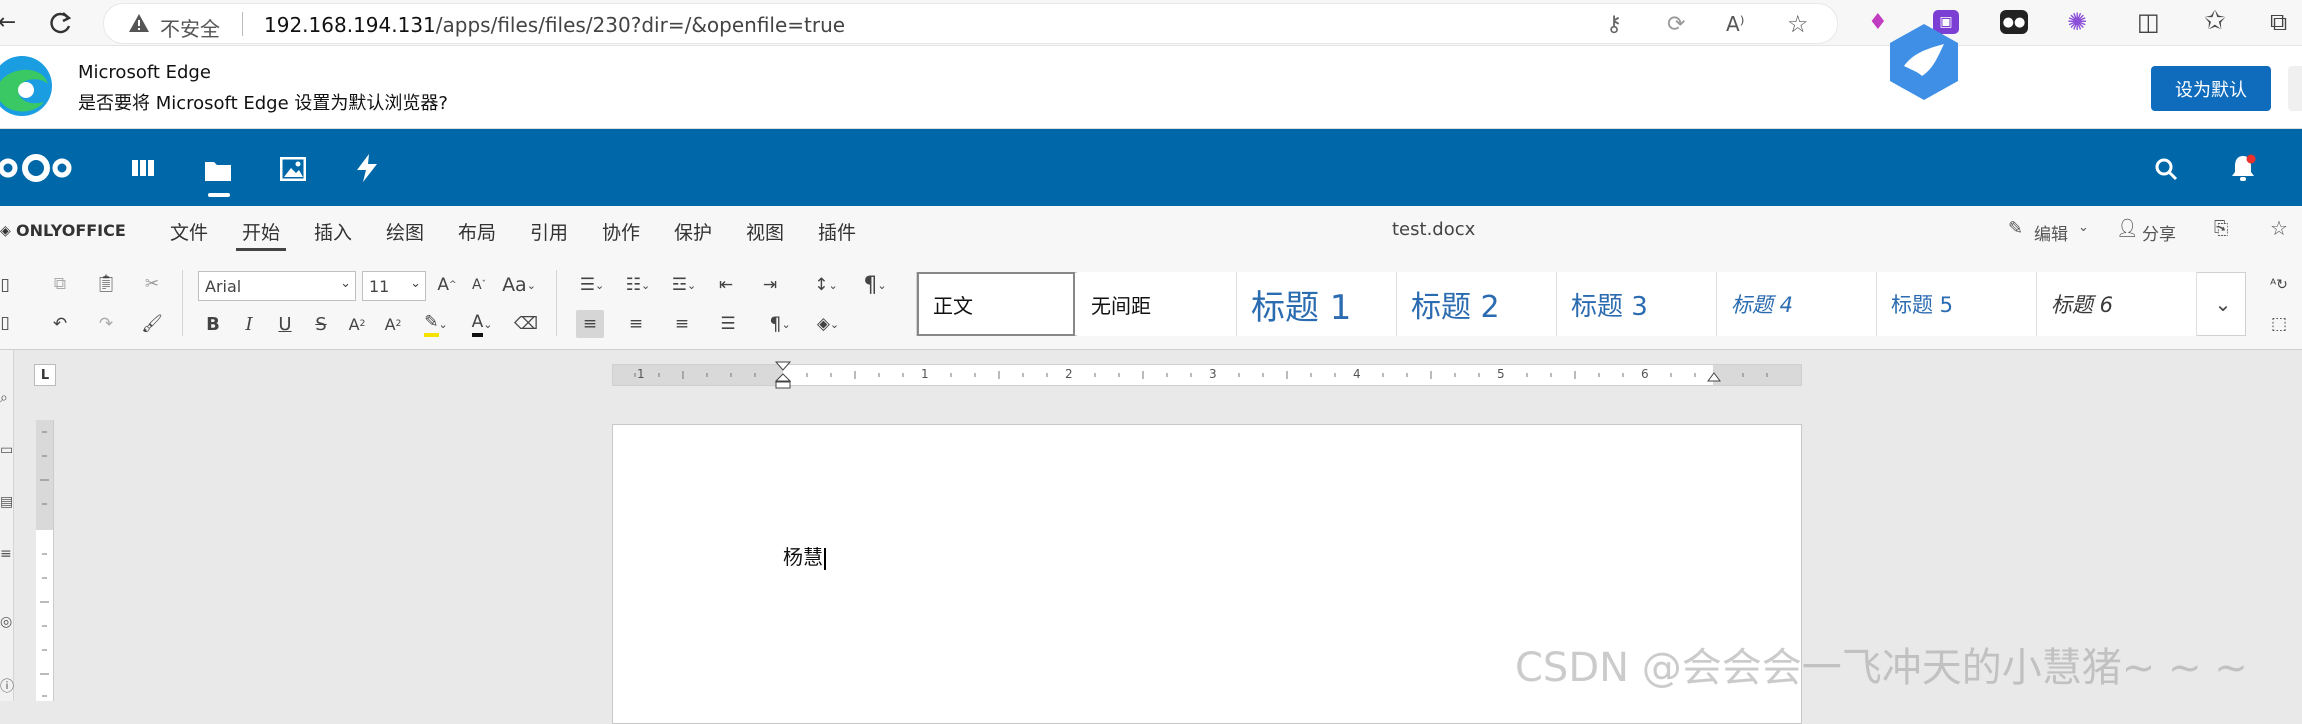 The height and width of the screenshot is (724, 2302). What do you see at coordinates (6, 450) in the screenshot?
I see `comments-icon: ▭` at bounding box center [6, 450].